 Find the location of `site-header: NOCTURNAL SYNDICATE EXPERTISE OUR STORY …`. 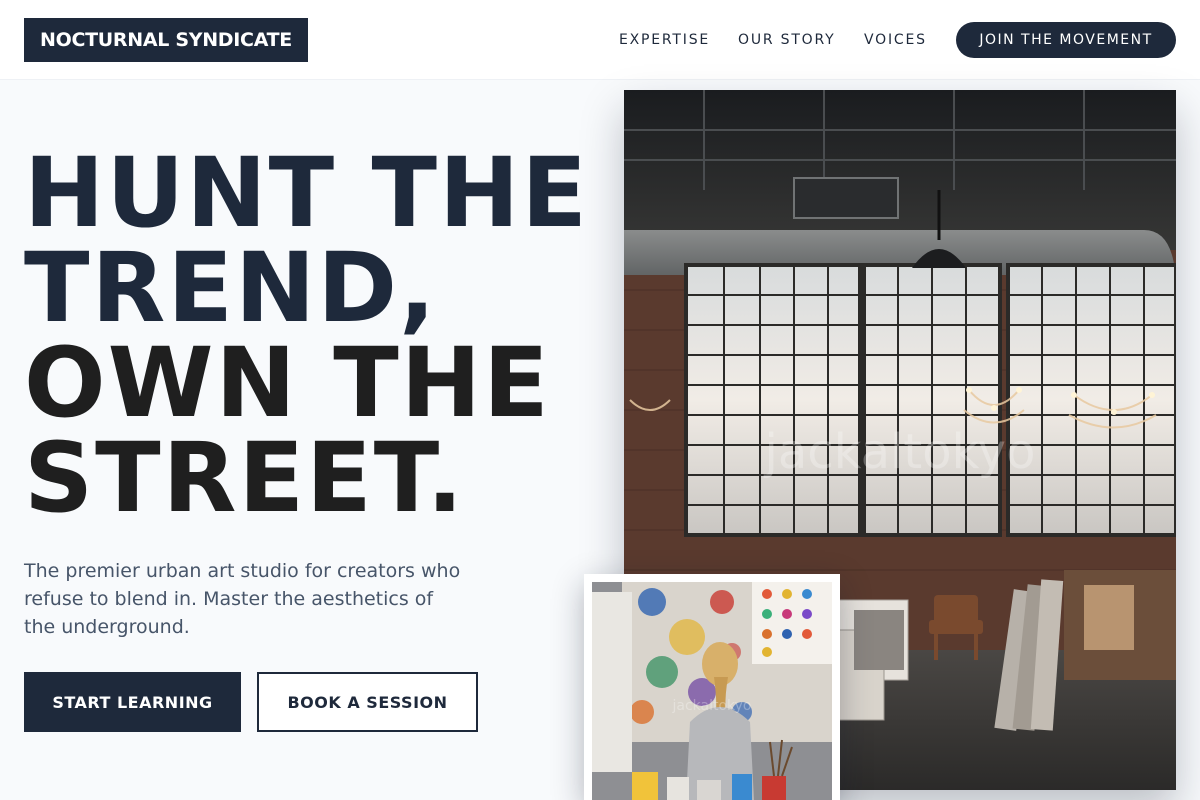

site-header: NOCTURNAL SYNDICATE EXPERTISE OUR STORY … is located at coordinates (600, 40).